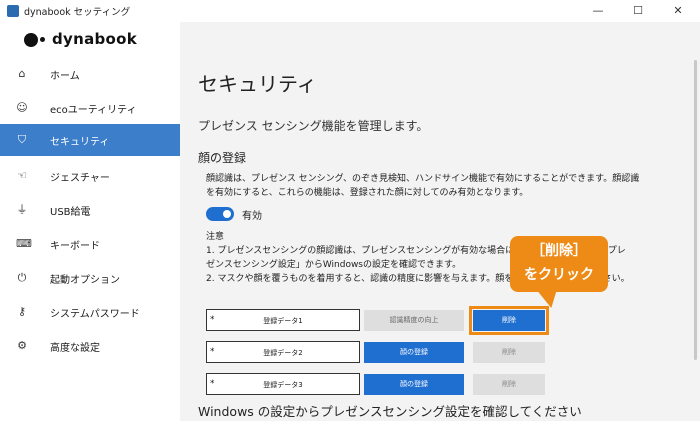  Describe the element at coordinates (80, 178) in the screenshot. I see `sidebar-item-label: ジェスチャー` at that location.